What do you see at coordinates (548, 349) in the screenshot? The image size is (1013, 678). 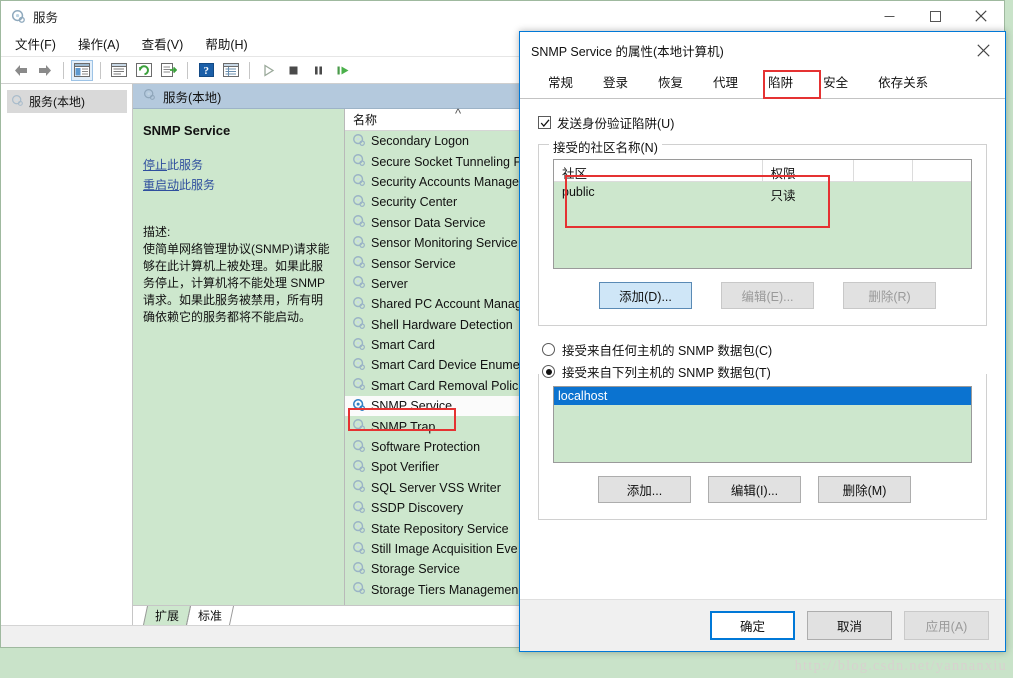 I see `radio-accept-any-host` at bounding box center [548, 349].